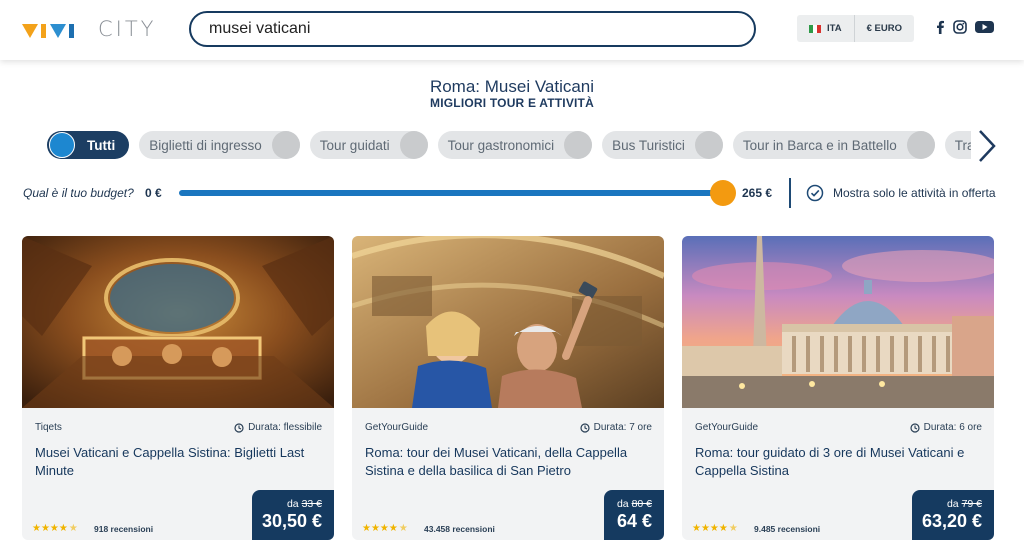 The image size is (1024, 551). Describe the element at coordinates (459, 529) in the screenshot. I see `review-count: 43.458 recensioni` at that location.